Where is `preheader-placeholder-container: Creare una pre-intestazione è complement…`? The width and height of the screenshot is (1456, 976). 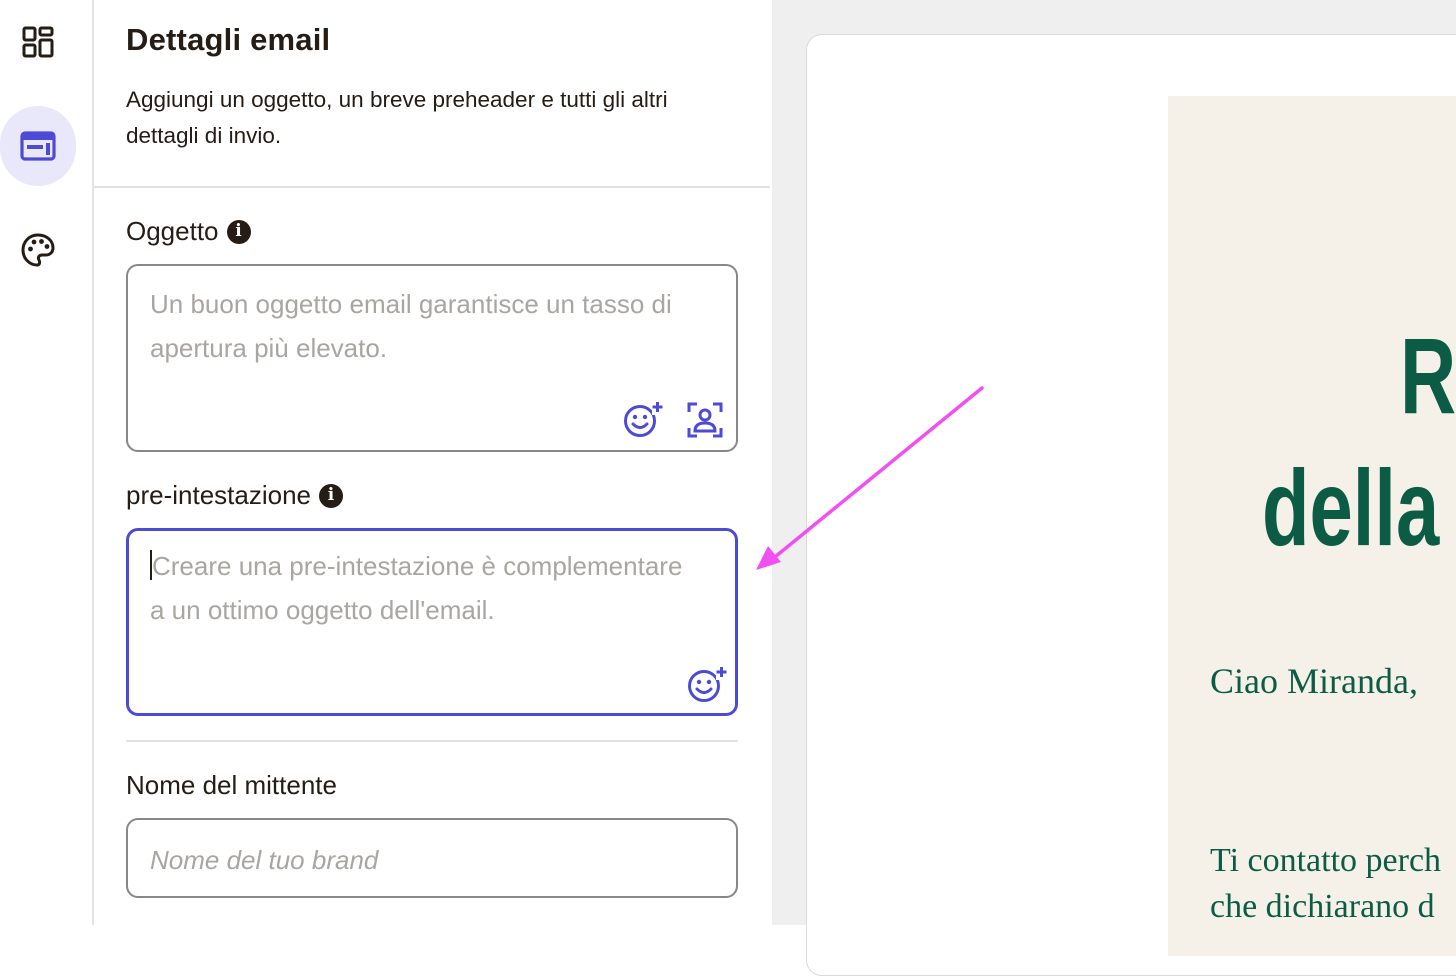
preheader-placeholder-container: Creare una pre-intestazione è complement… is located at coordinates (420, 588).